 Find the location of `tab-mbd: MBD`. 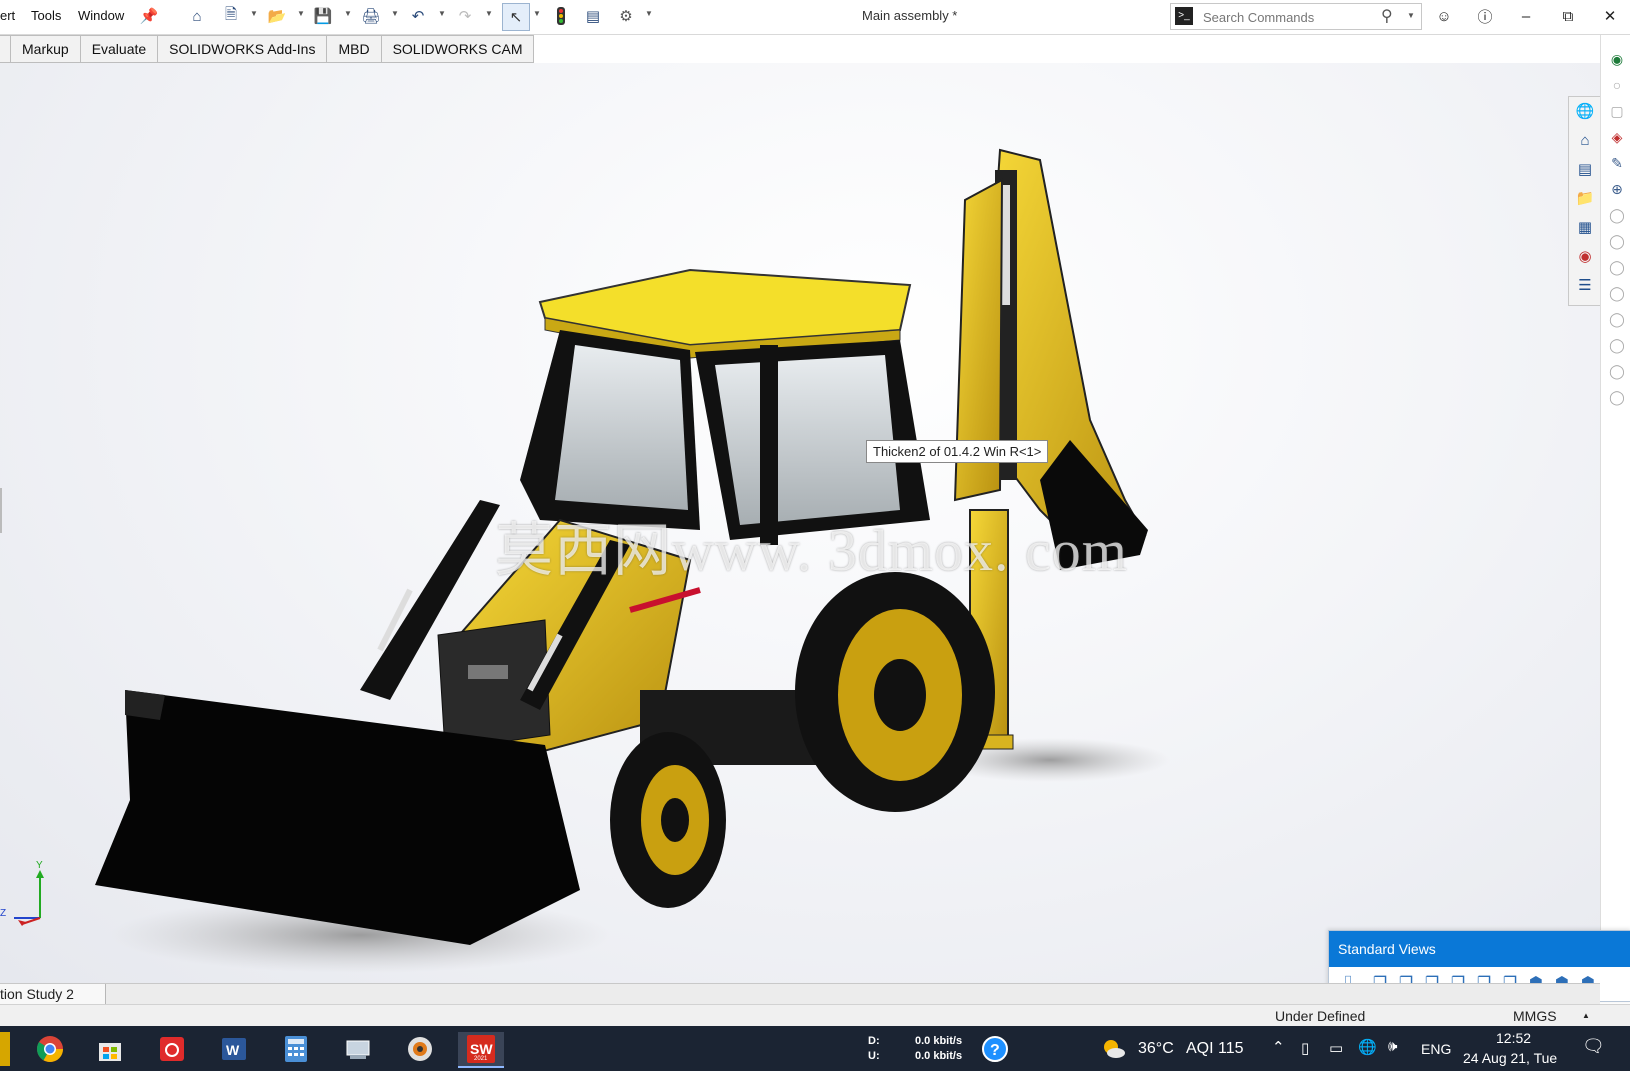

tab-mbd: MBD is located at coordinates (354, 49).